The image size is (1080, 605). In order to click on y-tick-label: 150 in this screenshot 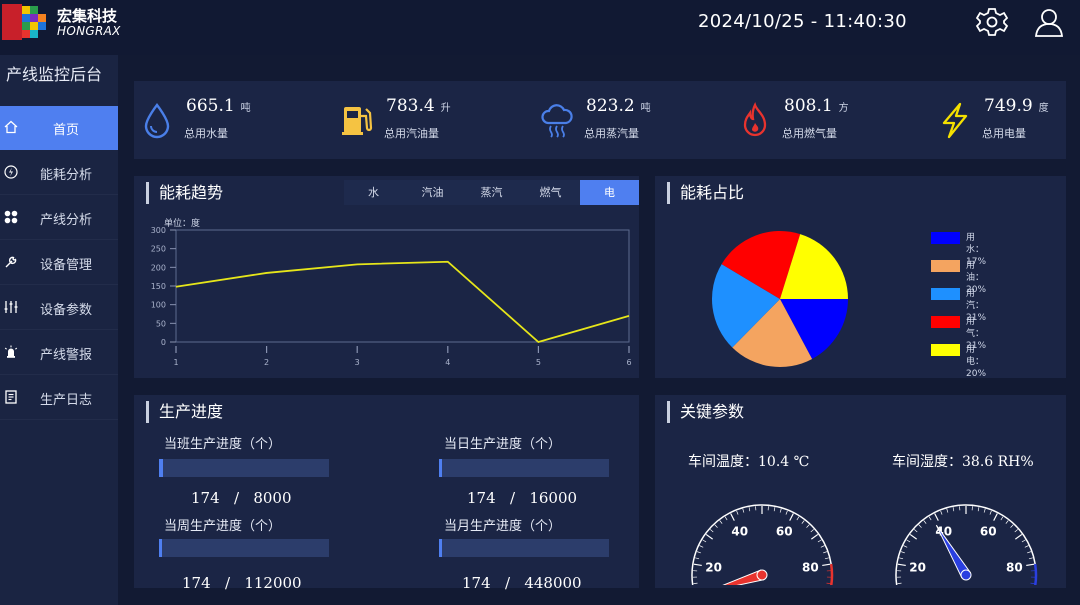, I will do `click(158, 286)`.